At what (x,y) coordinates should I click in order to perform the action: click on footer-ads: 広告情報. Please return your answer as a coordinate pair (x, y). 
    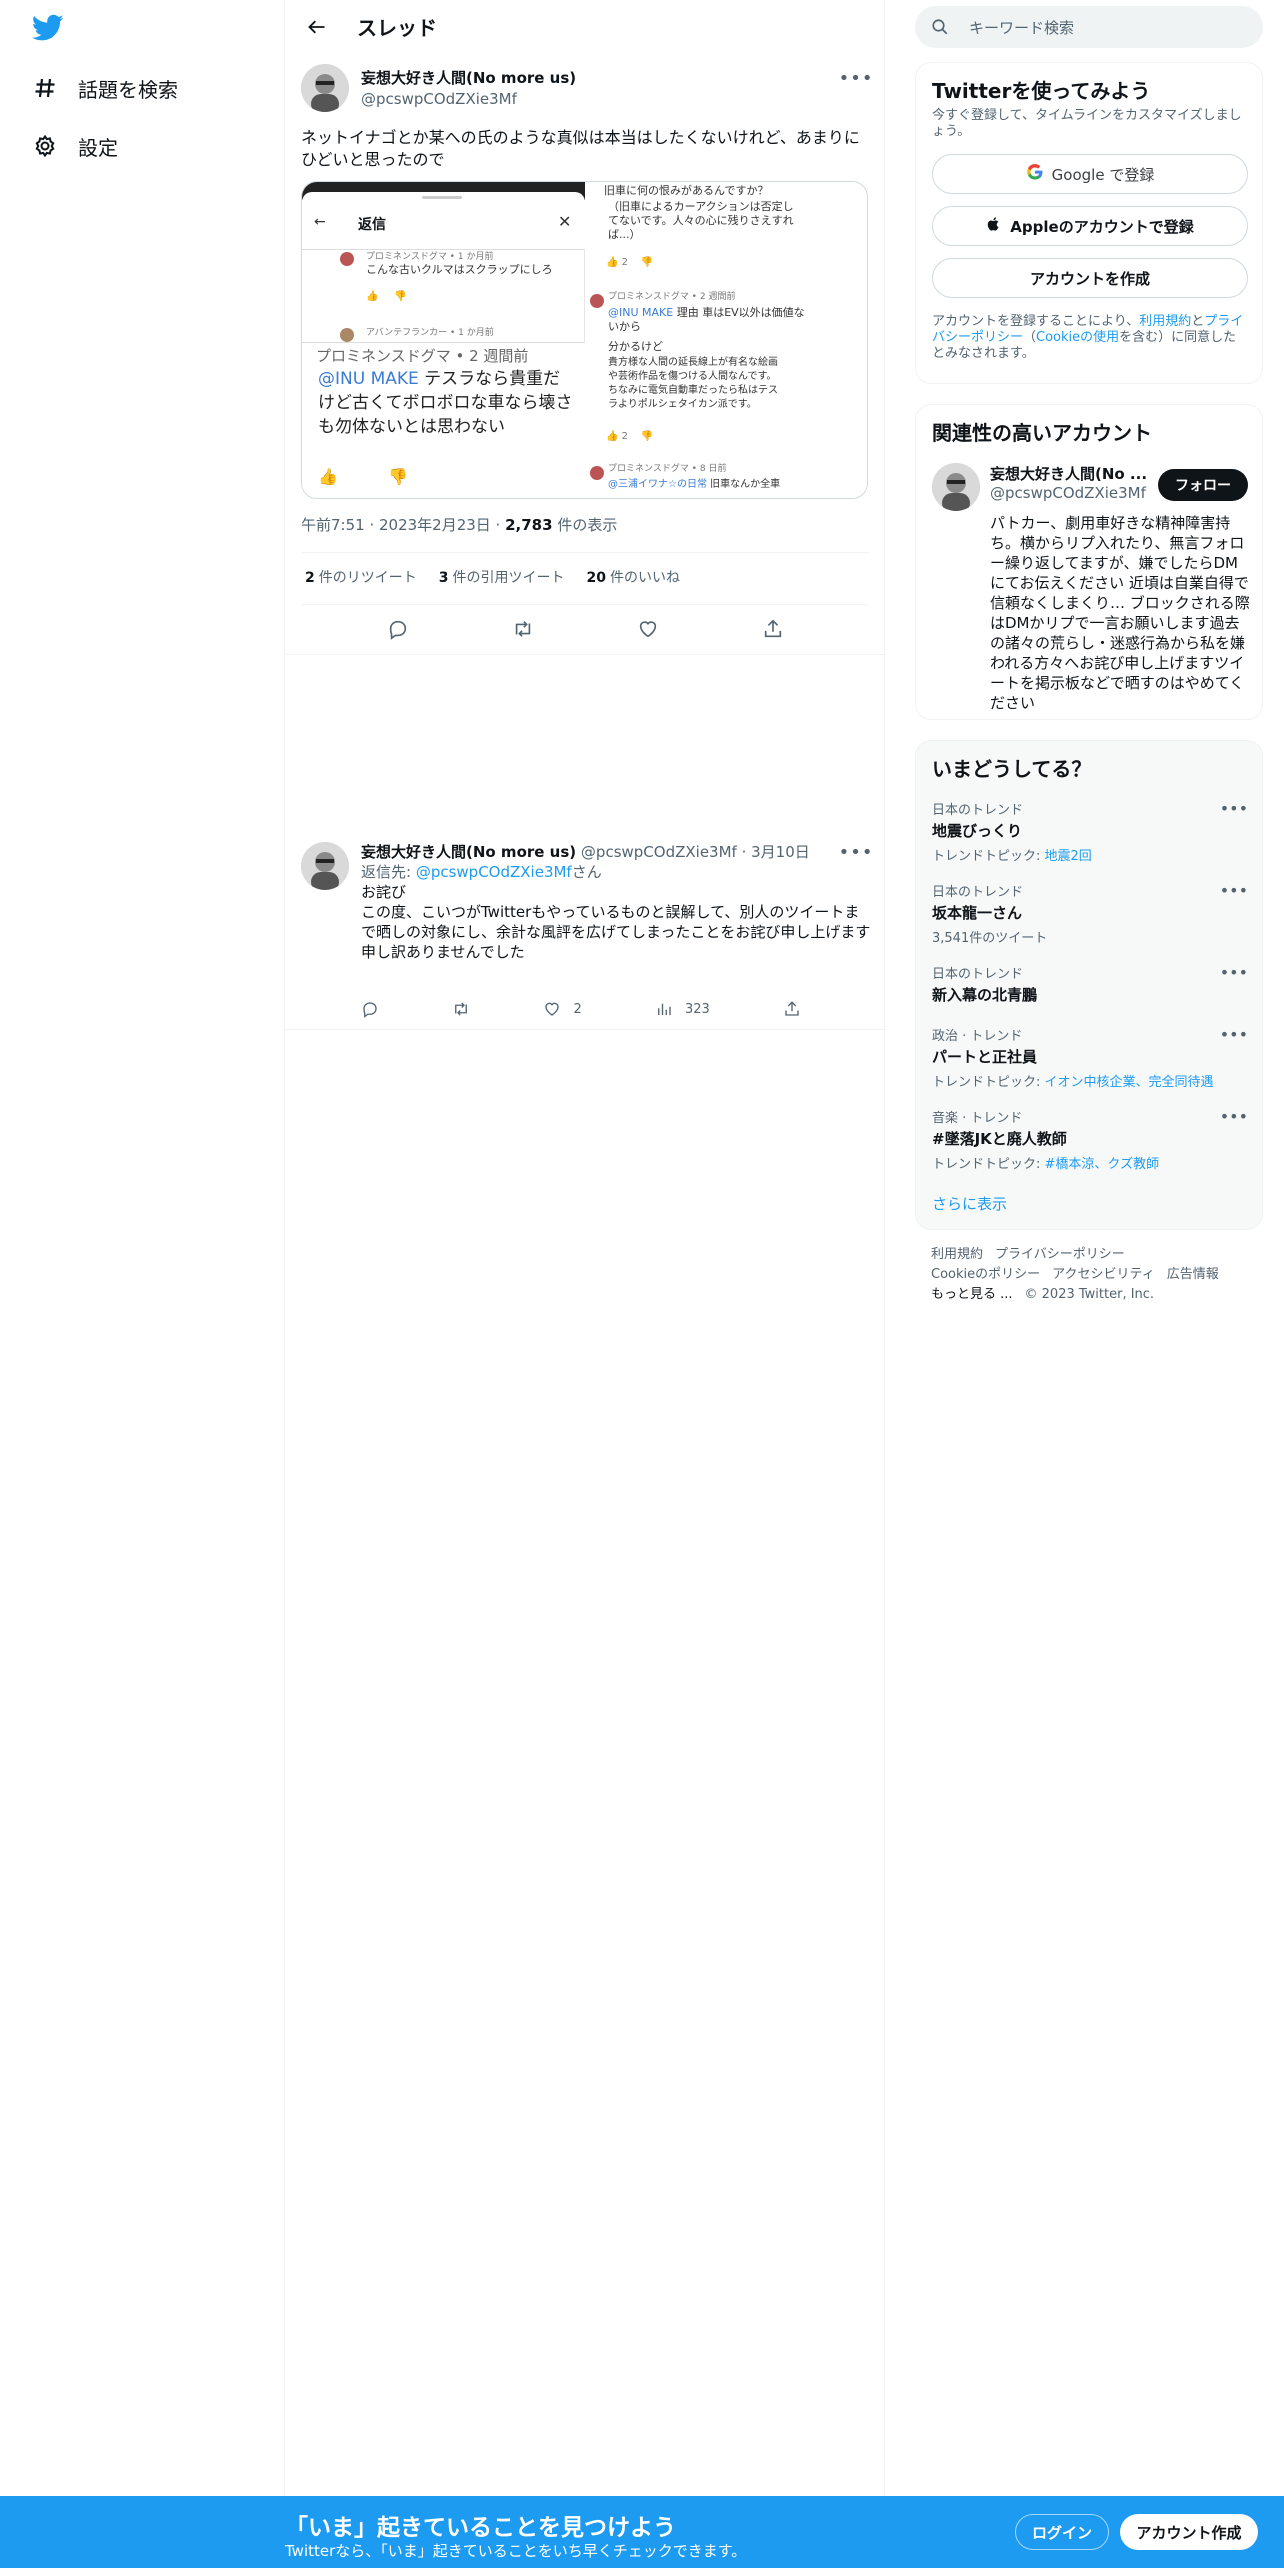
    Looking at the image, I should click on (1193, 1274).